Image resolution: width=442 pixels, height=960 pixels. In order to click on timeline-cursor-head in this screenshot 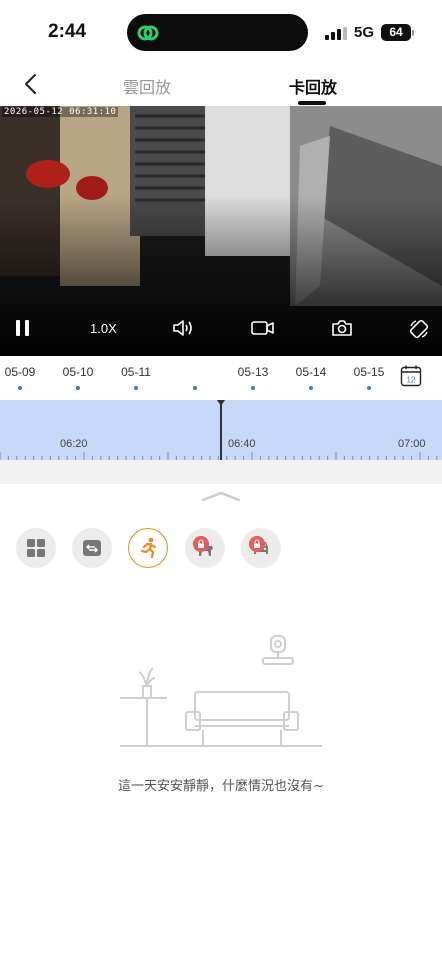, I will do `click(221, 403)`.